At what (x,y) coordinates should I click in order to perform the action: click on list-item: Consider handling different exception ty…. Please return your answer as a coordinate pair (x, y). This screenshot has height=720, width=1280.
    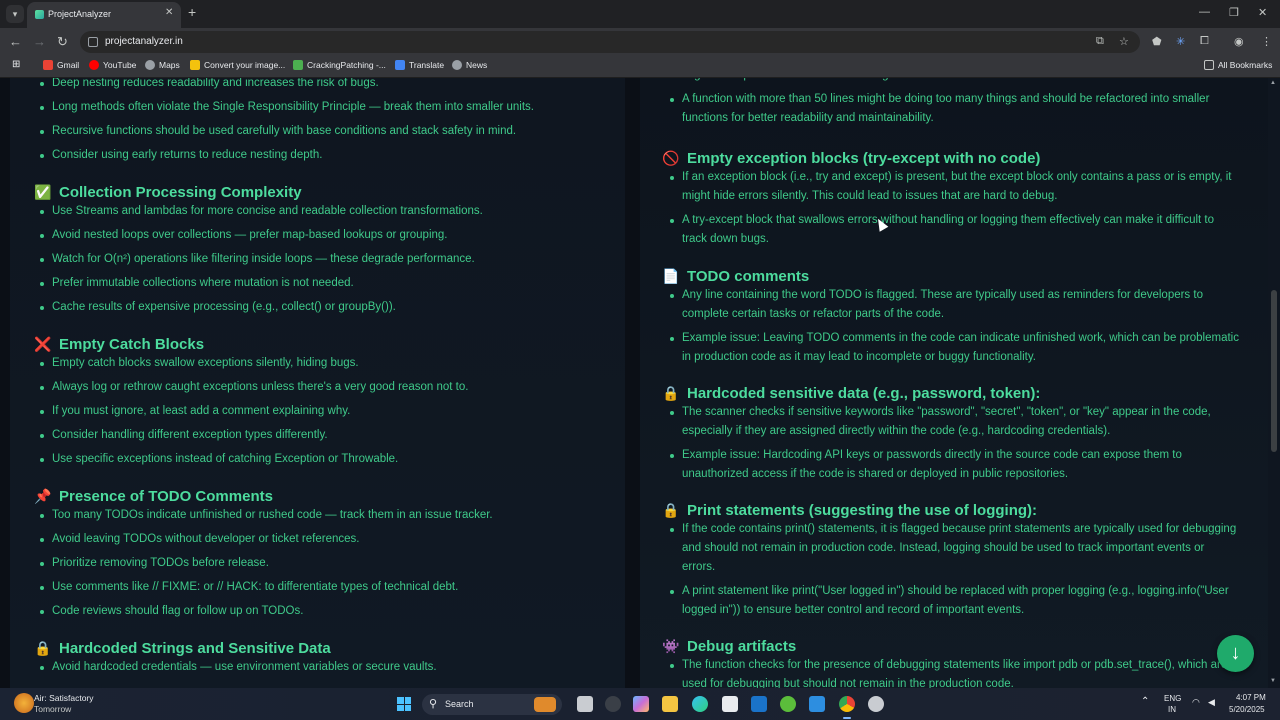
    Looking at the image, I should click on (317, 435).